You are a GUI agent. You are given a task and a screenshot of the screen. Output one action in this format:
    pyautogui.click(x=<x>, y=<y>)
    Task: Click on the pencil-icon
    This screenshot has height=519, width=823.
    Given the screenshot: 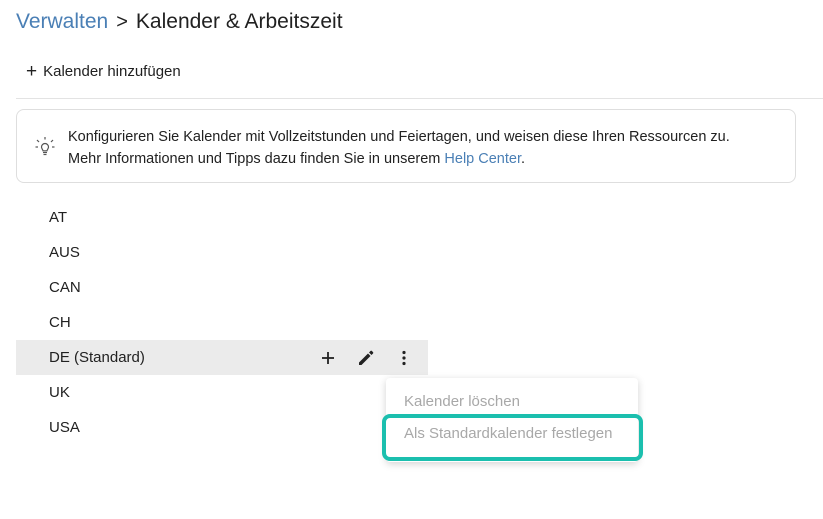 What is the action you would take?
    pyautogui.click(x=366, y=358)
    